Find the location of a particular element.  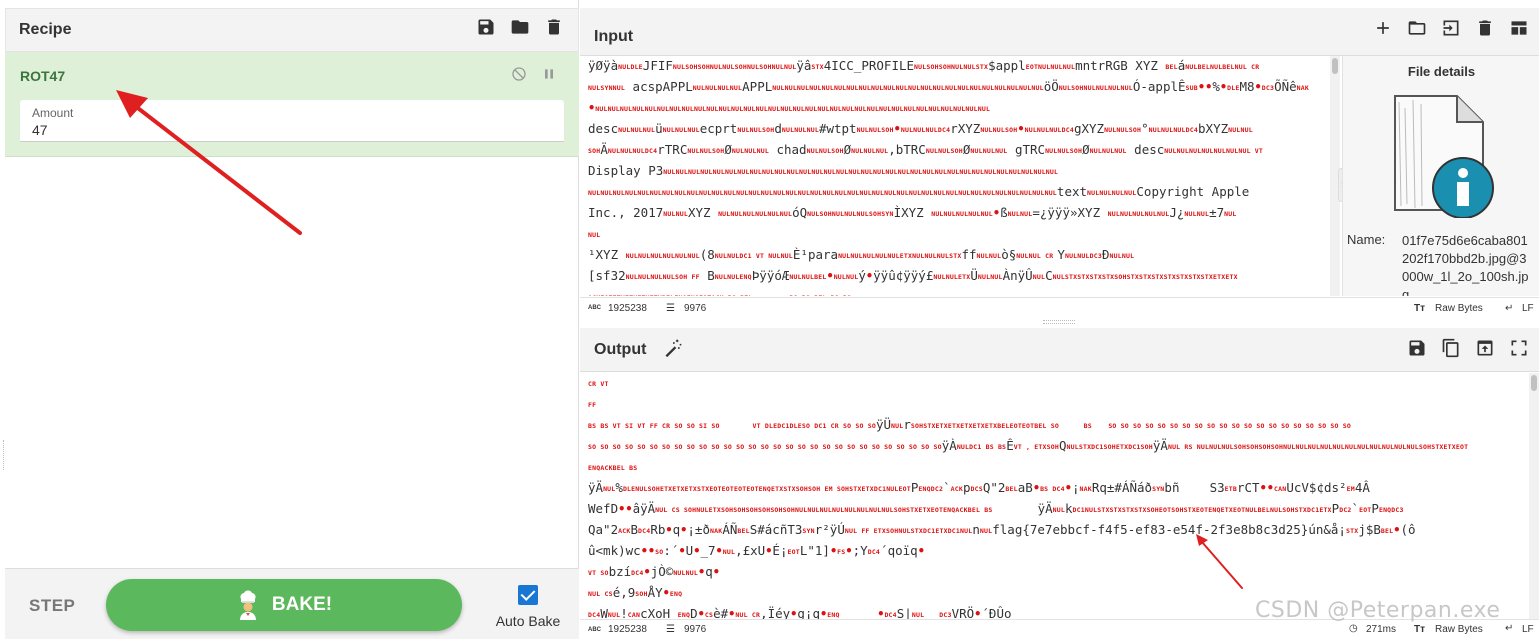

autobake-checkbox is located at coordinates (528, 595).